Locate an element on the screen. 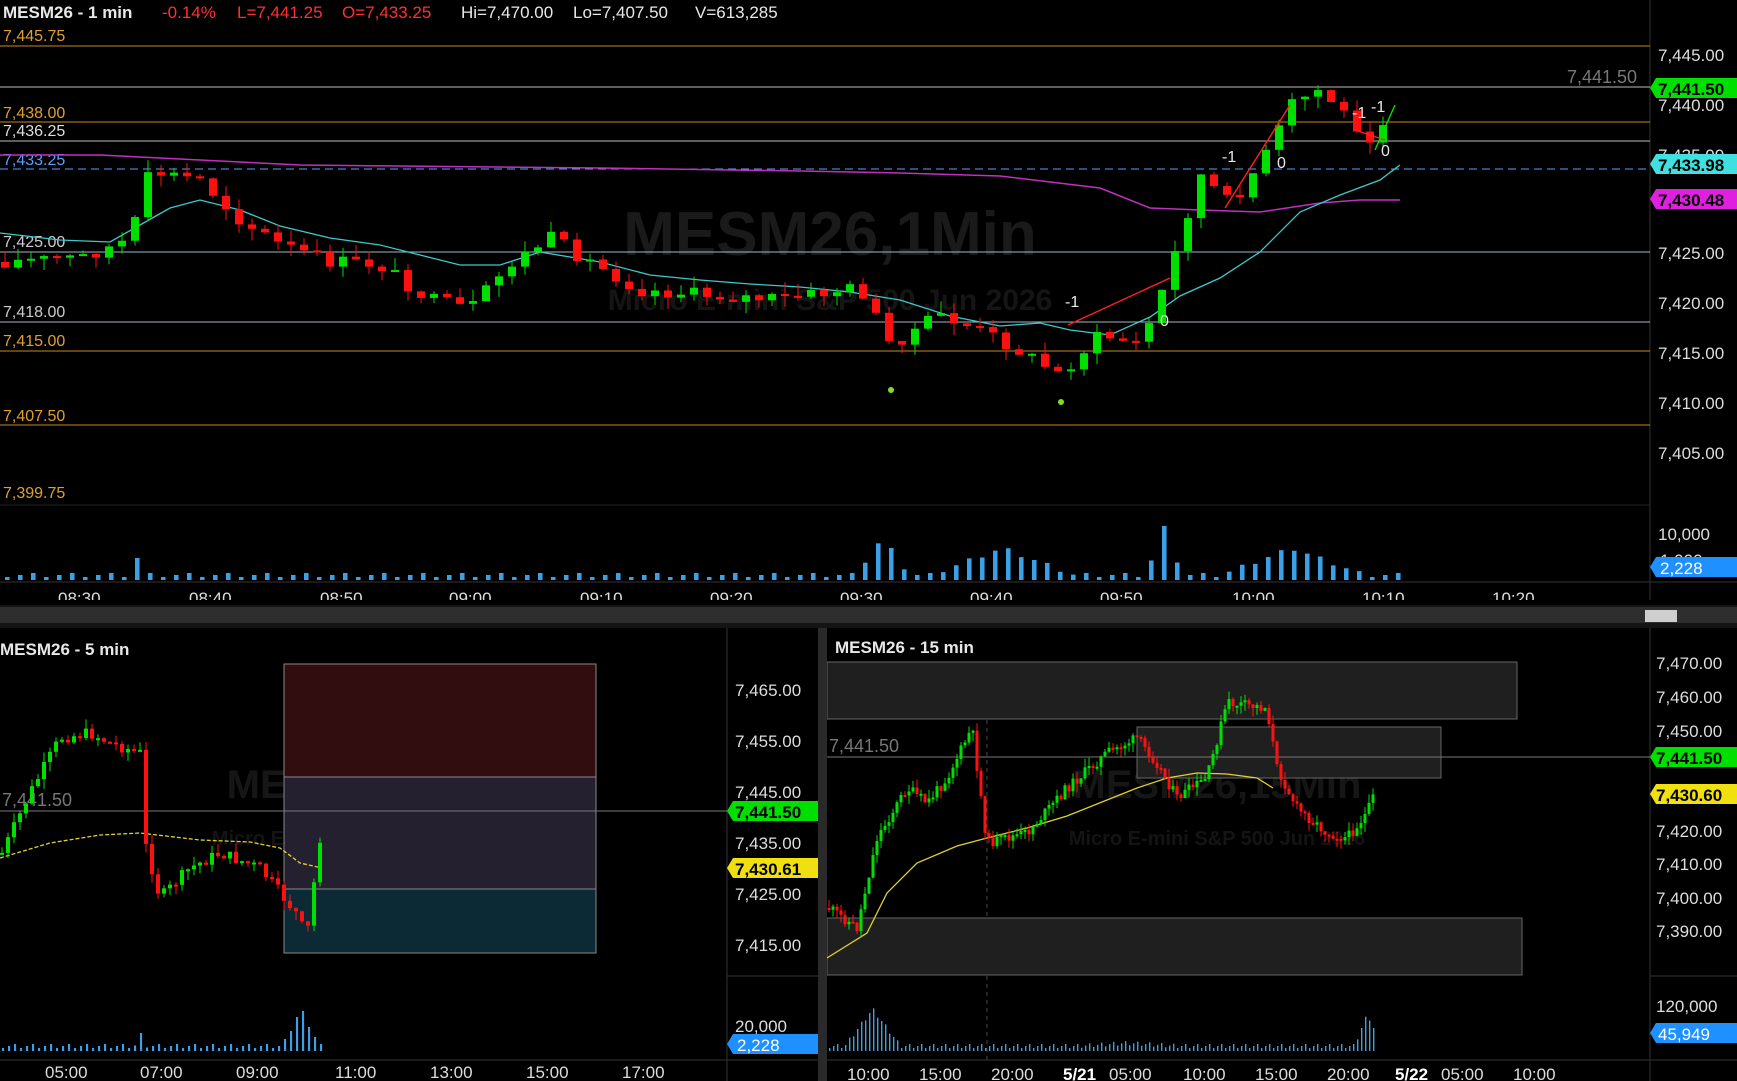  level-label: 7,415.00 is located at coordinates (34, 341).